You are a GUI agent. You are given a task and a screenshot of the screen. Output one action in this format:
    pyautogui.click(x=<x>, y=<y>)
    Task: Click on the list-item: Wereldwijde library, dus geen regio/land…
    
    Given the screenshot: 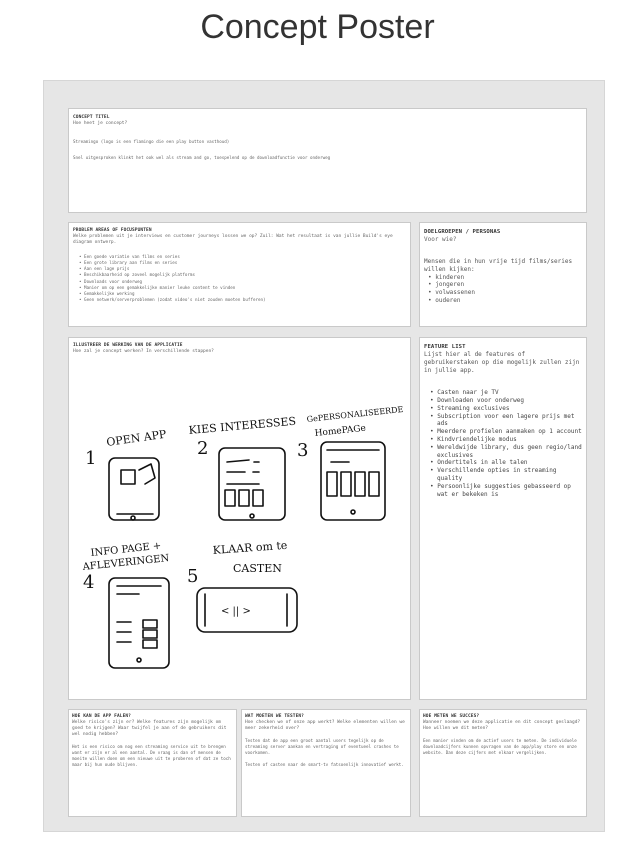 What is the action you would take?
    pyautogui.click(x=506, y=452)
    